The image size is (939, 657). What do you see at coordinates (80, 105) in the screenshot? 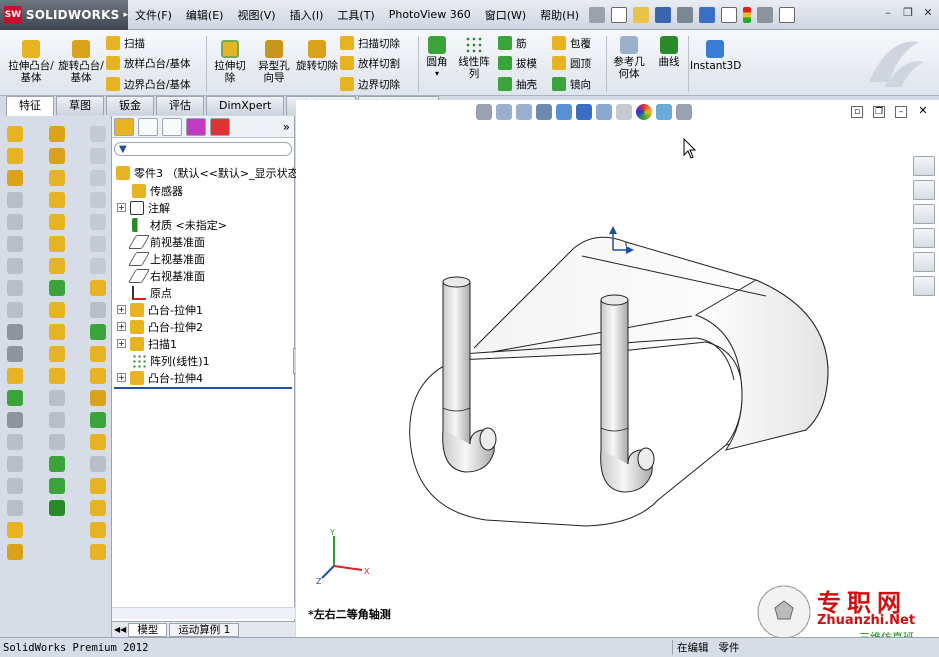
I see `tab-sketch: 草图` at bounding box center [80, 105].